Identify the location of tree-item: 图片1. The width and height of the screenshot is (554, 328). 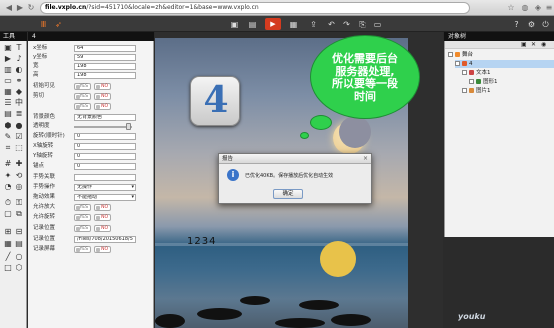
(508, 91).